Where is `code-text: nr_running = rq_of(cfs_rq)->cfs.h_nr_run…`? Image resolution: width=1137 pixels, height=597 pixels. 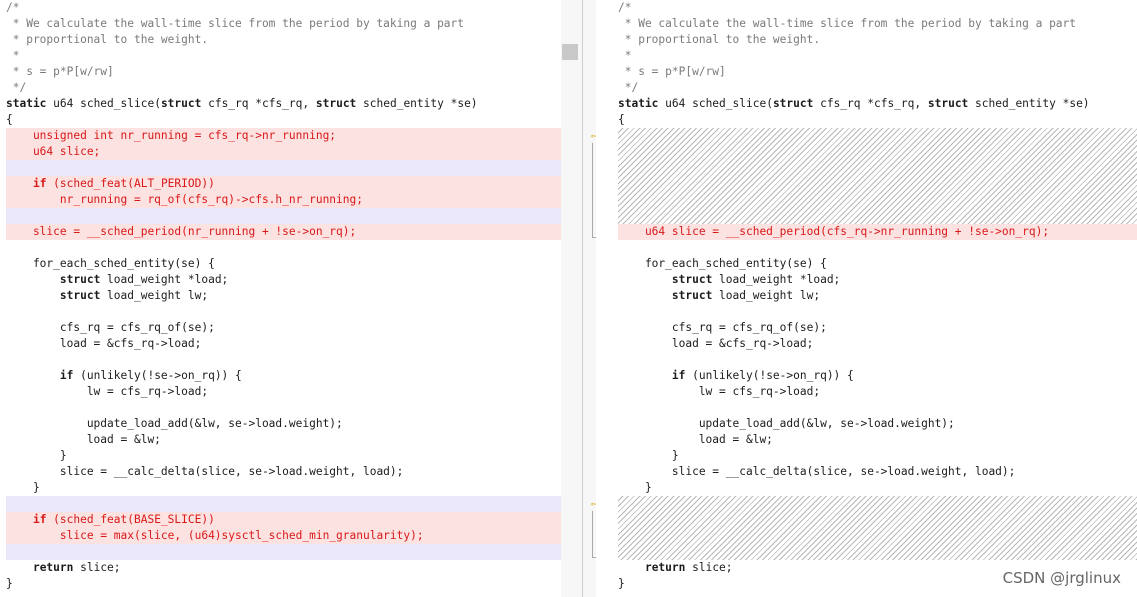 code-text: nr_running = rq_of(cfs_rq)->cfs.h_nr_run… is located at coordinates (184, 199).